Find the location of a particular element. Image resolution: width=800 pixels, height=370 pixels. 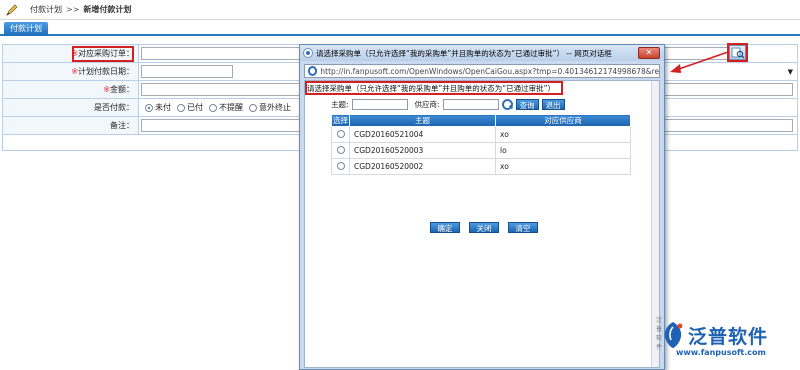

breadcrumb-current: 新增付款计划 is located at coordinates (107, 9).